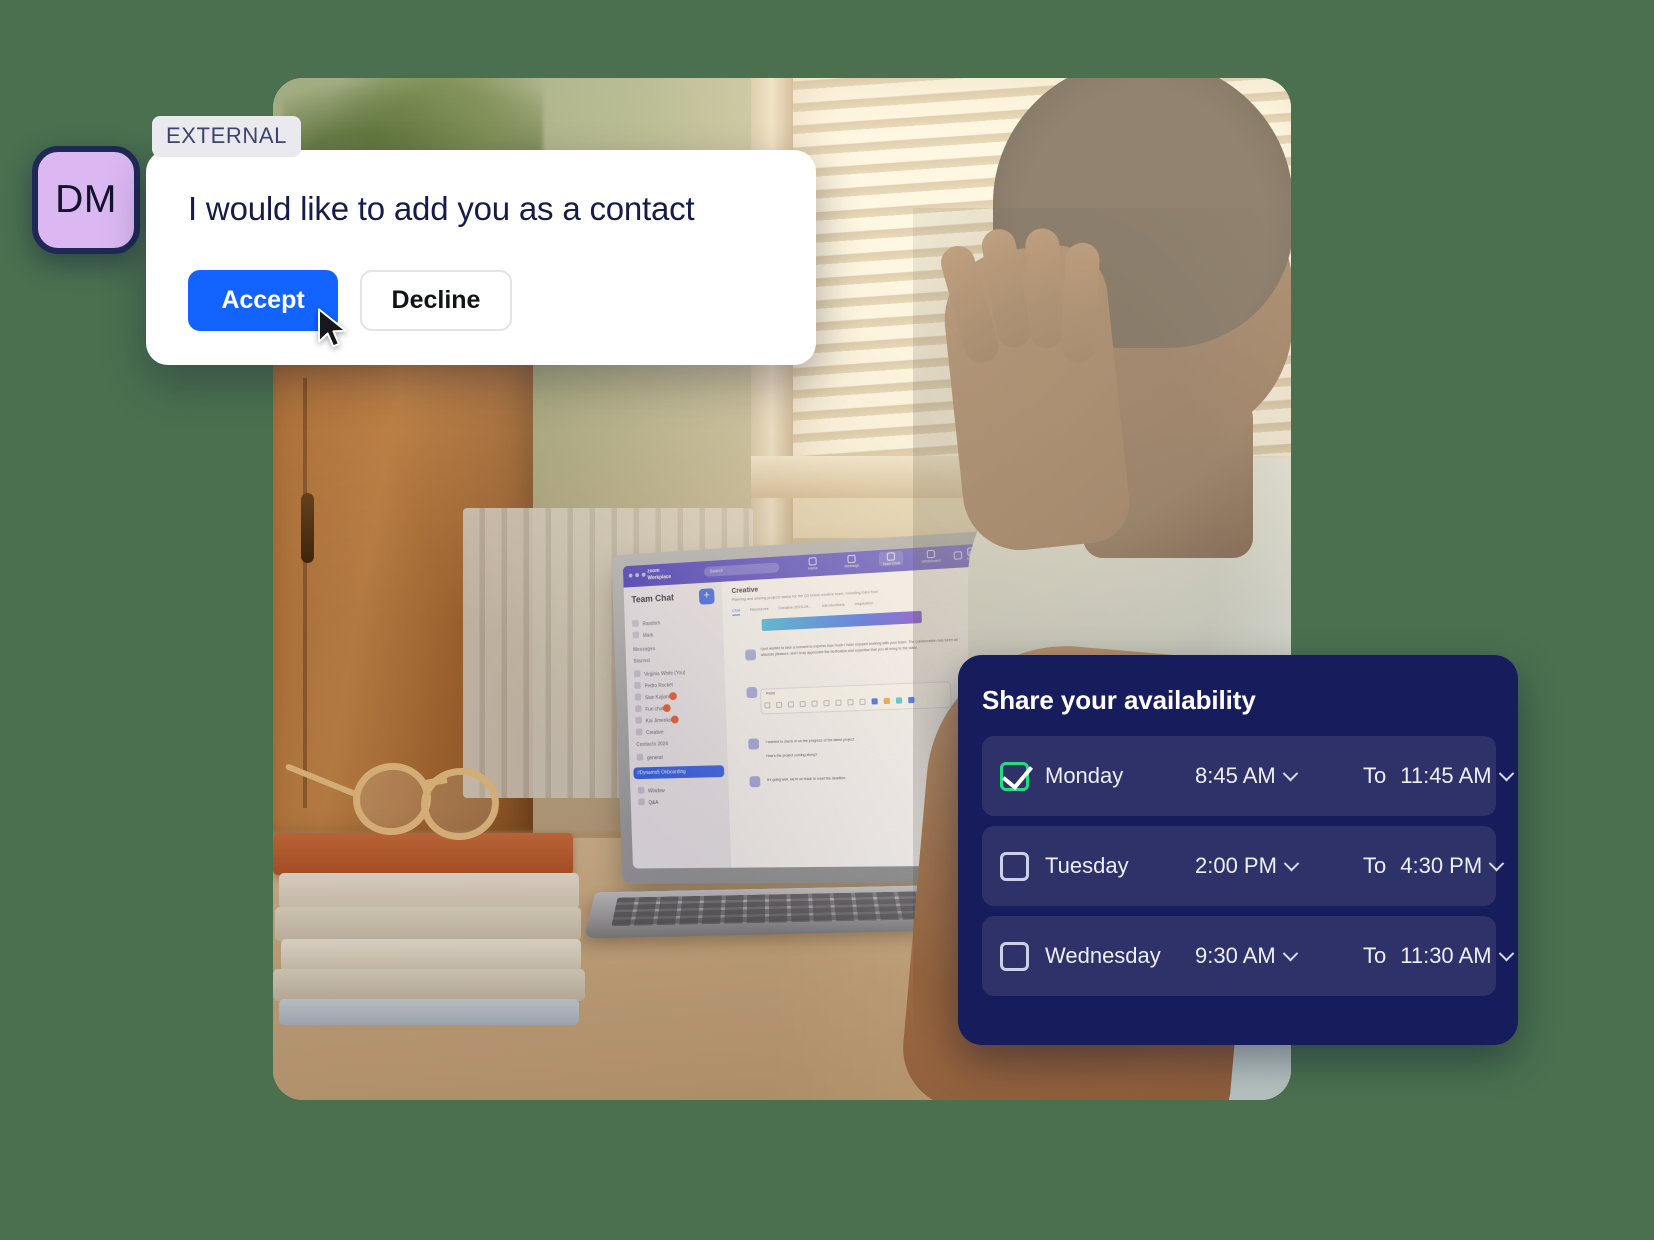 This screenshot has height=1240, width=1654. What do you see at coordinates (436, 300) in the screenshot?
I see `decline-button: Decline` at bounding box center [436, 300].